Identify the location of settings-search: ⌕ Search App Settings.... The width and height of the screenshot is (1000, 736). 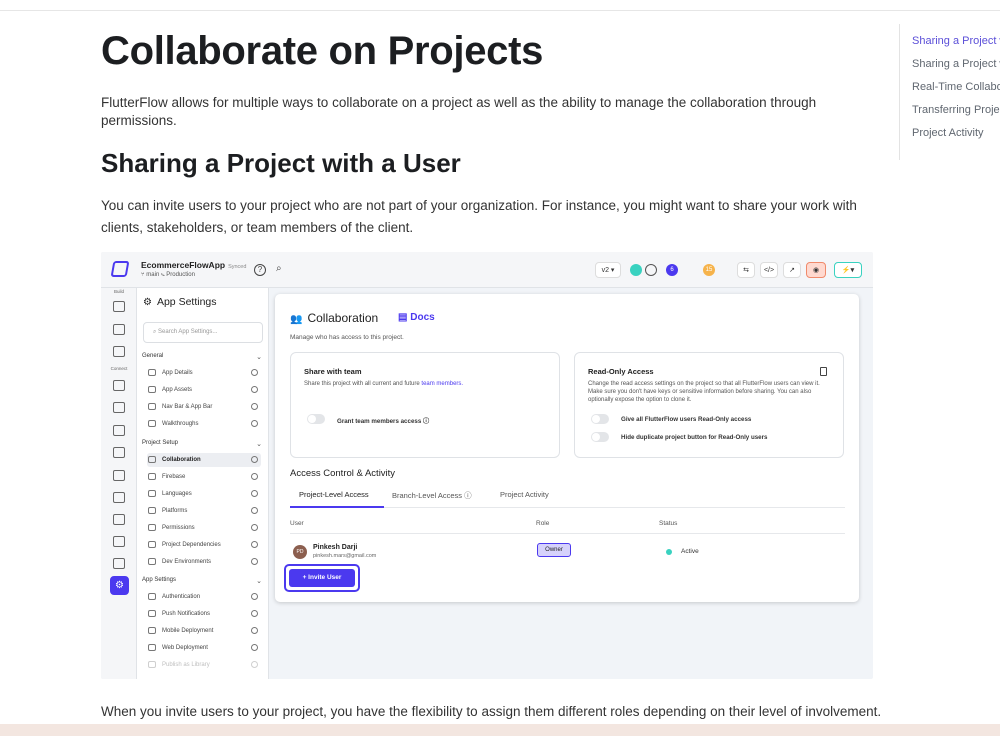
(203, 332).